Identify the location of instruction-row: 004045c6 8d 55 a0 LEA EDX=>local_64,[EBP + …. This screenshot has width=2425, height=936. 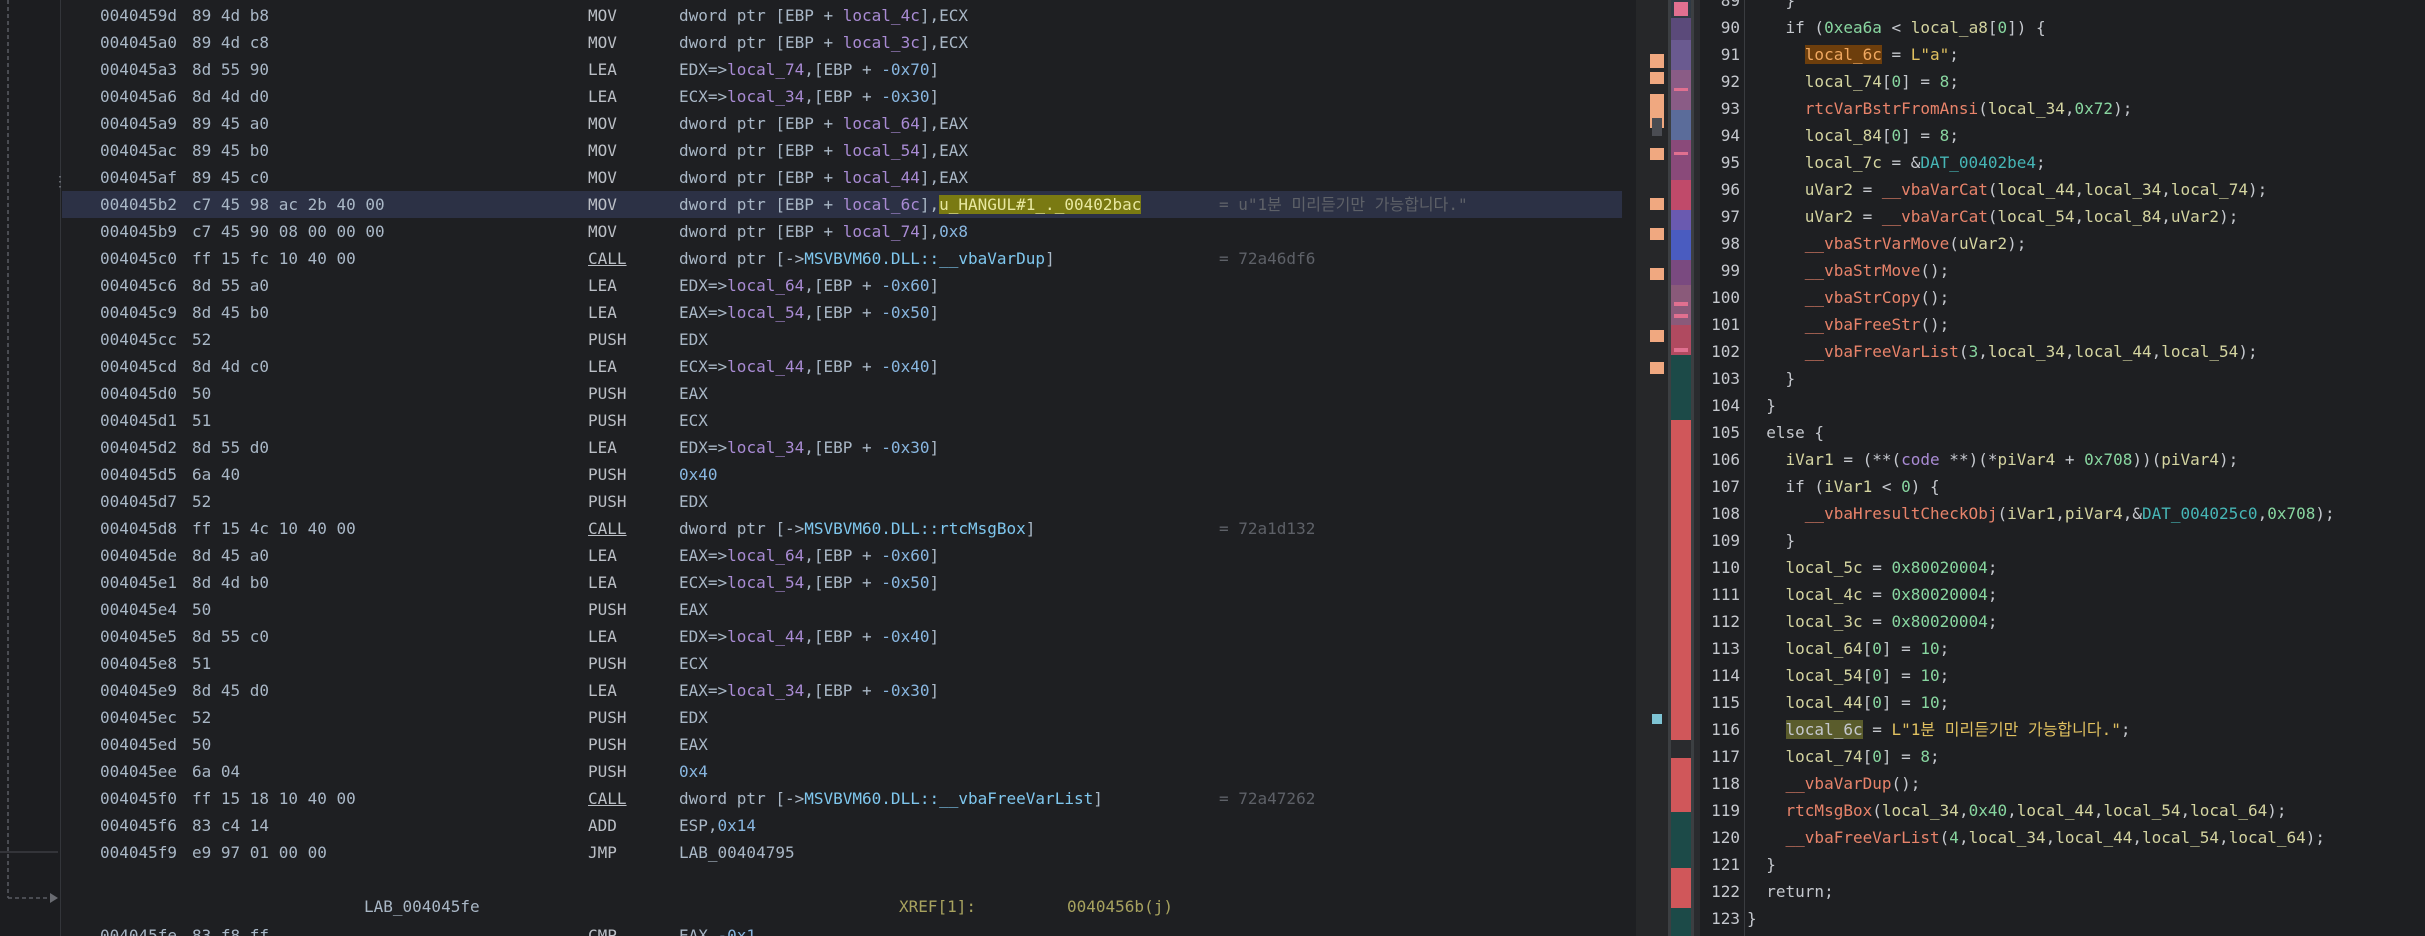
(842, 285).